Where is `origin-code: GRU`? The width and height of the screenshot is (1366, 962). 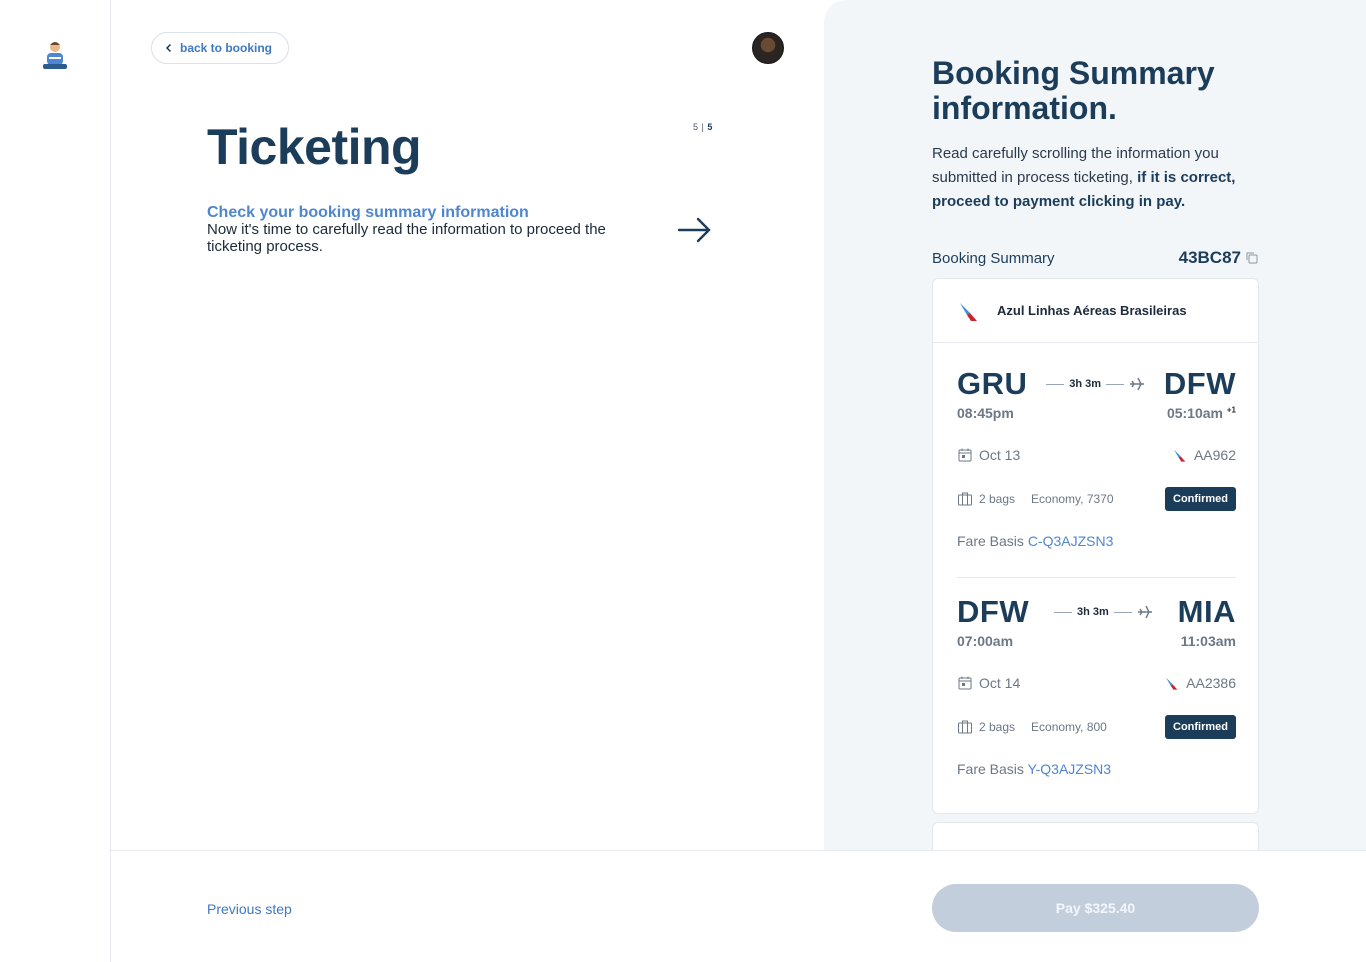
origin-code: GRU is located at coordinates (992, 383).